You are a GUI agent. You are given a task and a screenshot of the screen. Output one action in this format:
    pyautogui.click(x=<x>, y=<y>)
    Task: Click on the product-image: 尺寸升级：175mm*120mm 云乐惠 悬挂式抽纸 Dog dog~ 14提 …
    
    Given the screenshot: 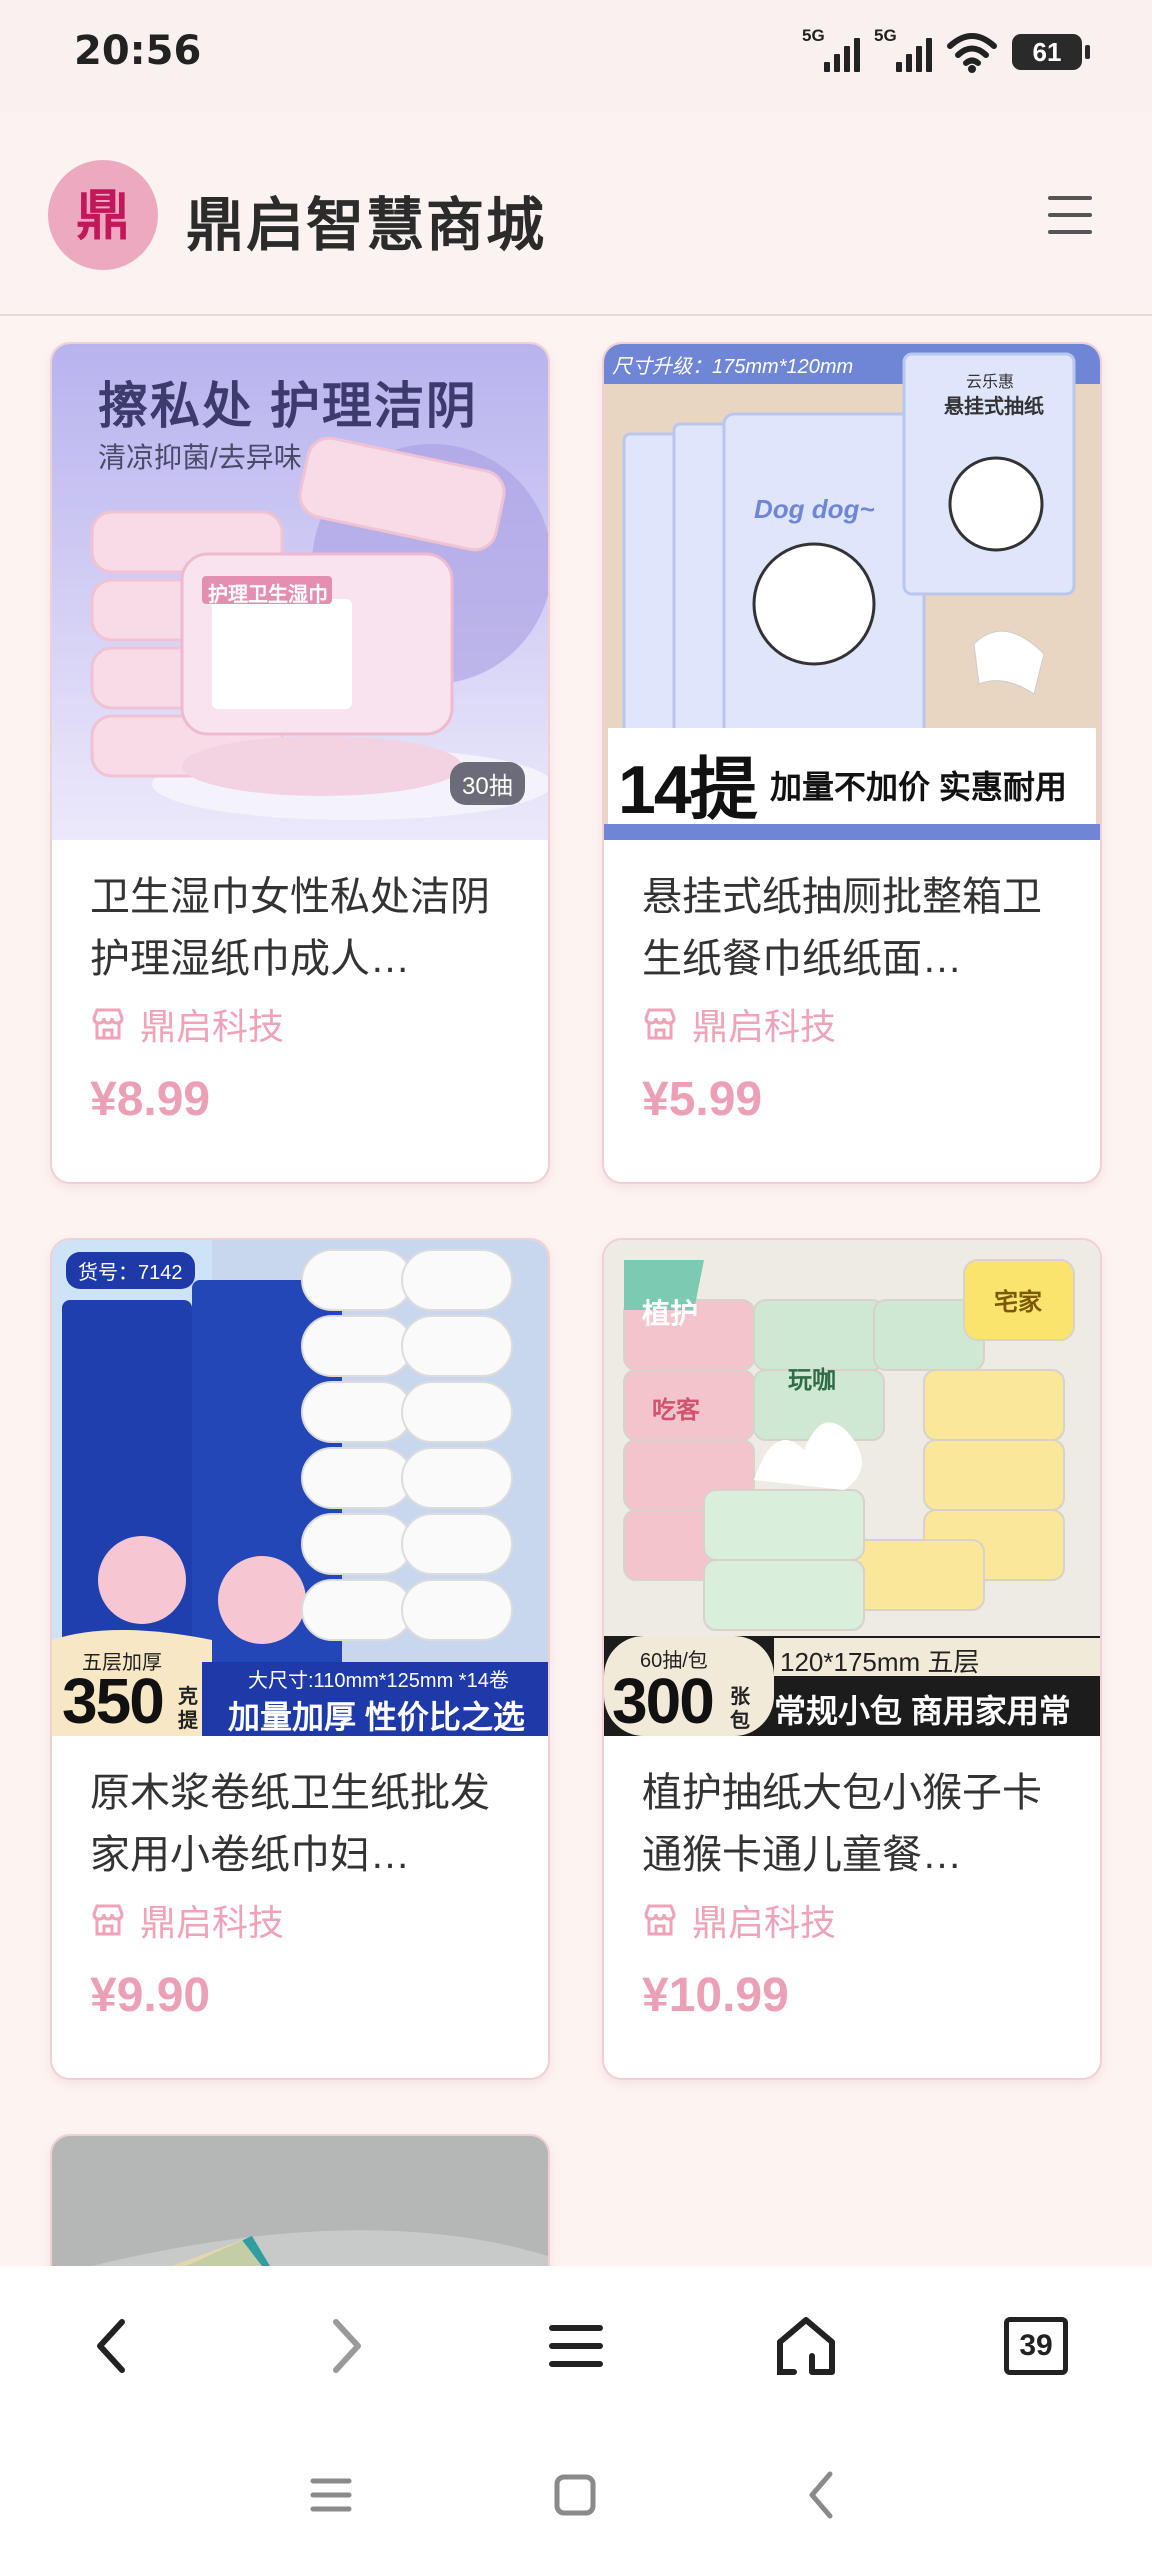 What is the action you would take?
    pyautogui.click(x=852, y=592)
    